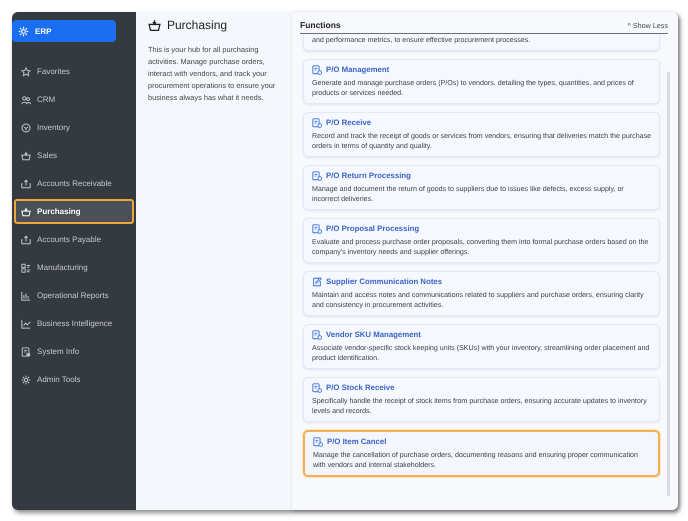 Image resolution: width=688 pixels, height=521 pixels. I want to click on app-logo-button: ERP, so click(64, 31).